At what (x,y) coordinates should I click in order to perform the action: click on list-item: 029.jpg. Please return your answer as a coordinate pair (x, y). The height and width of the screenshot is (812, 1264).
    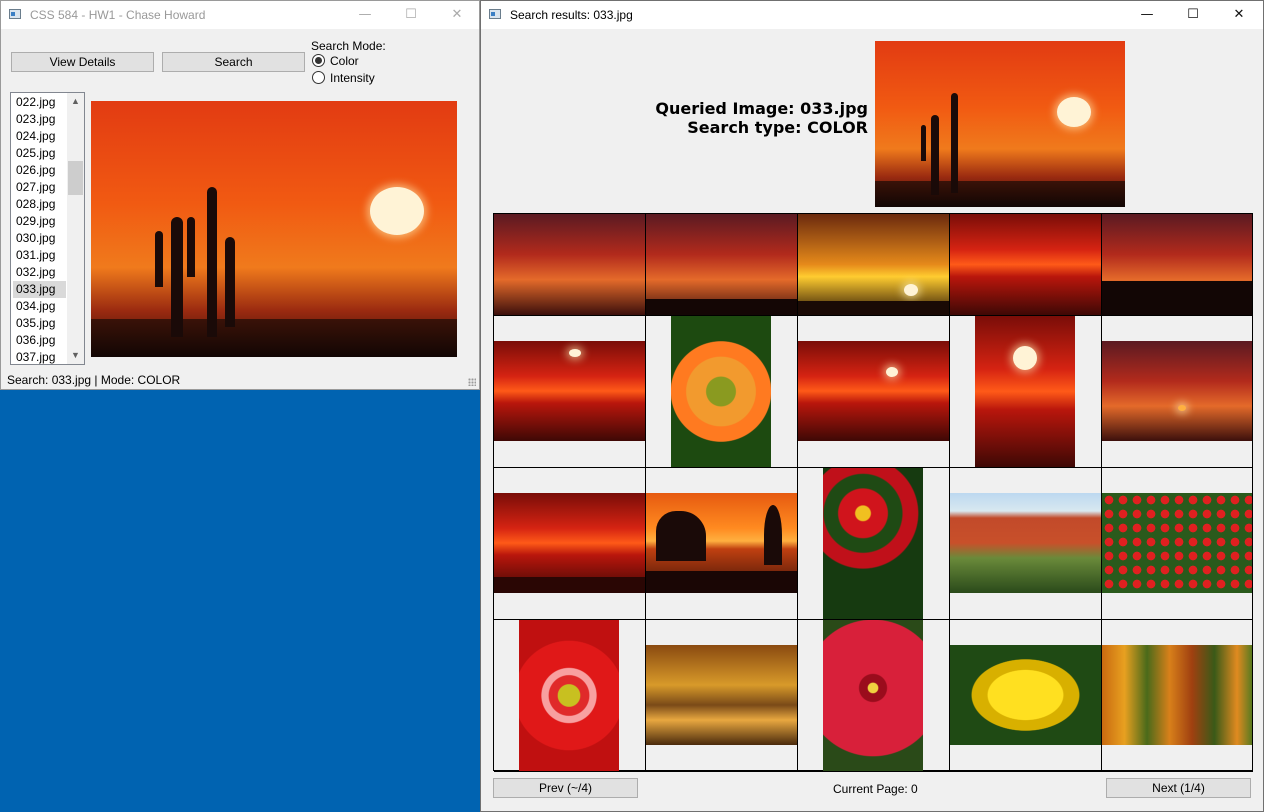
    Looking at the image, I should click on (39, 221).